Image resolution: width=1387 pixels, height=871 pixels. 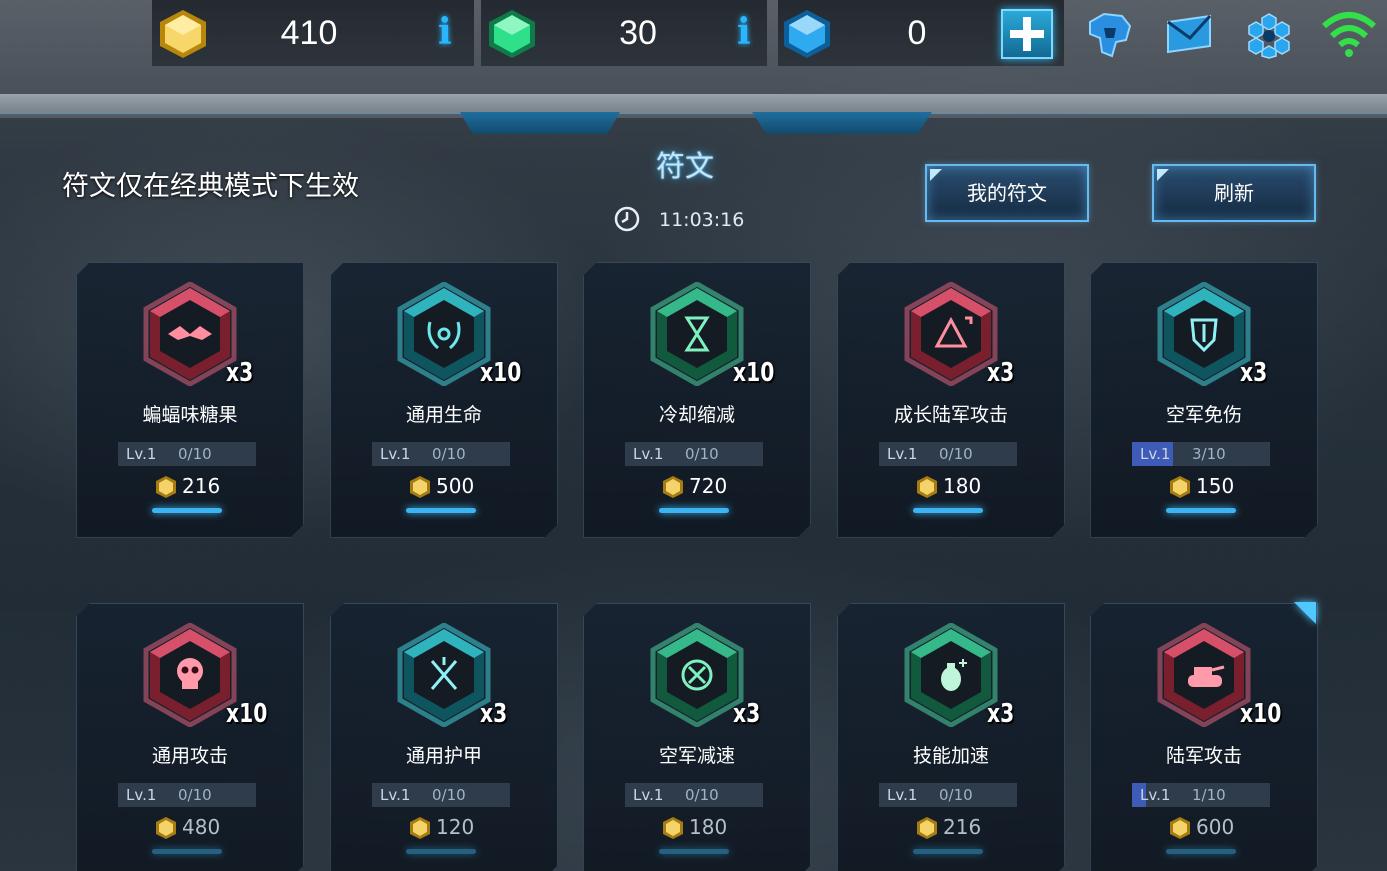 I want to click on rune-card-4: x3 成长陆军攻击 Lv.1 0/10 180, so click(x=951, y=400).